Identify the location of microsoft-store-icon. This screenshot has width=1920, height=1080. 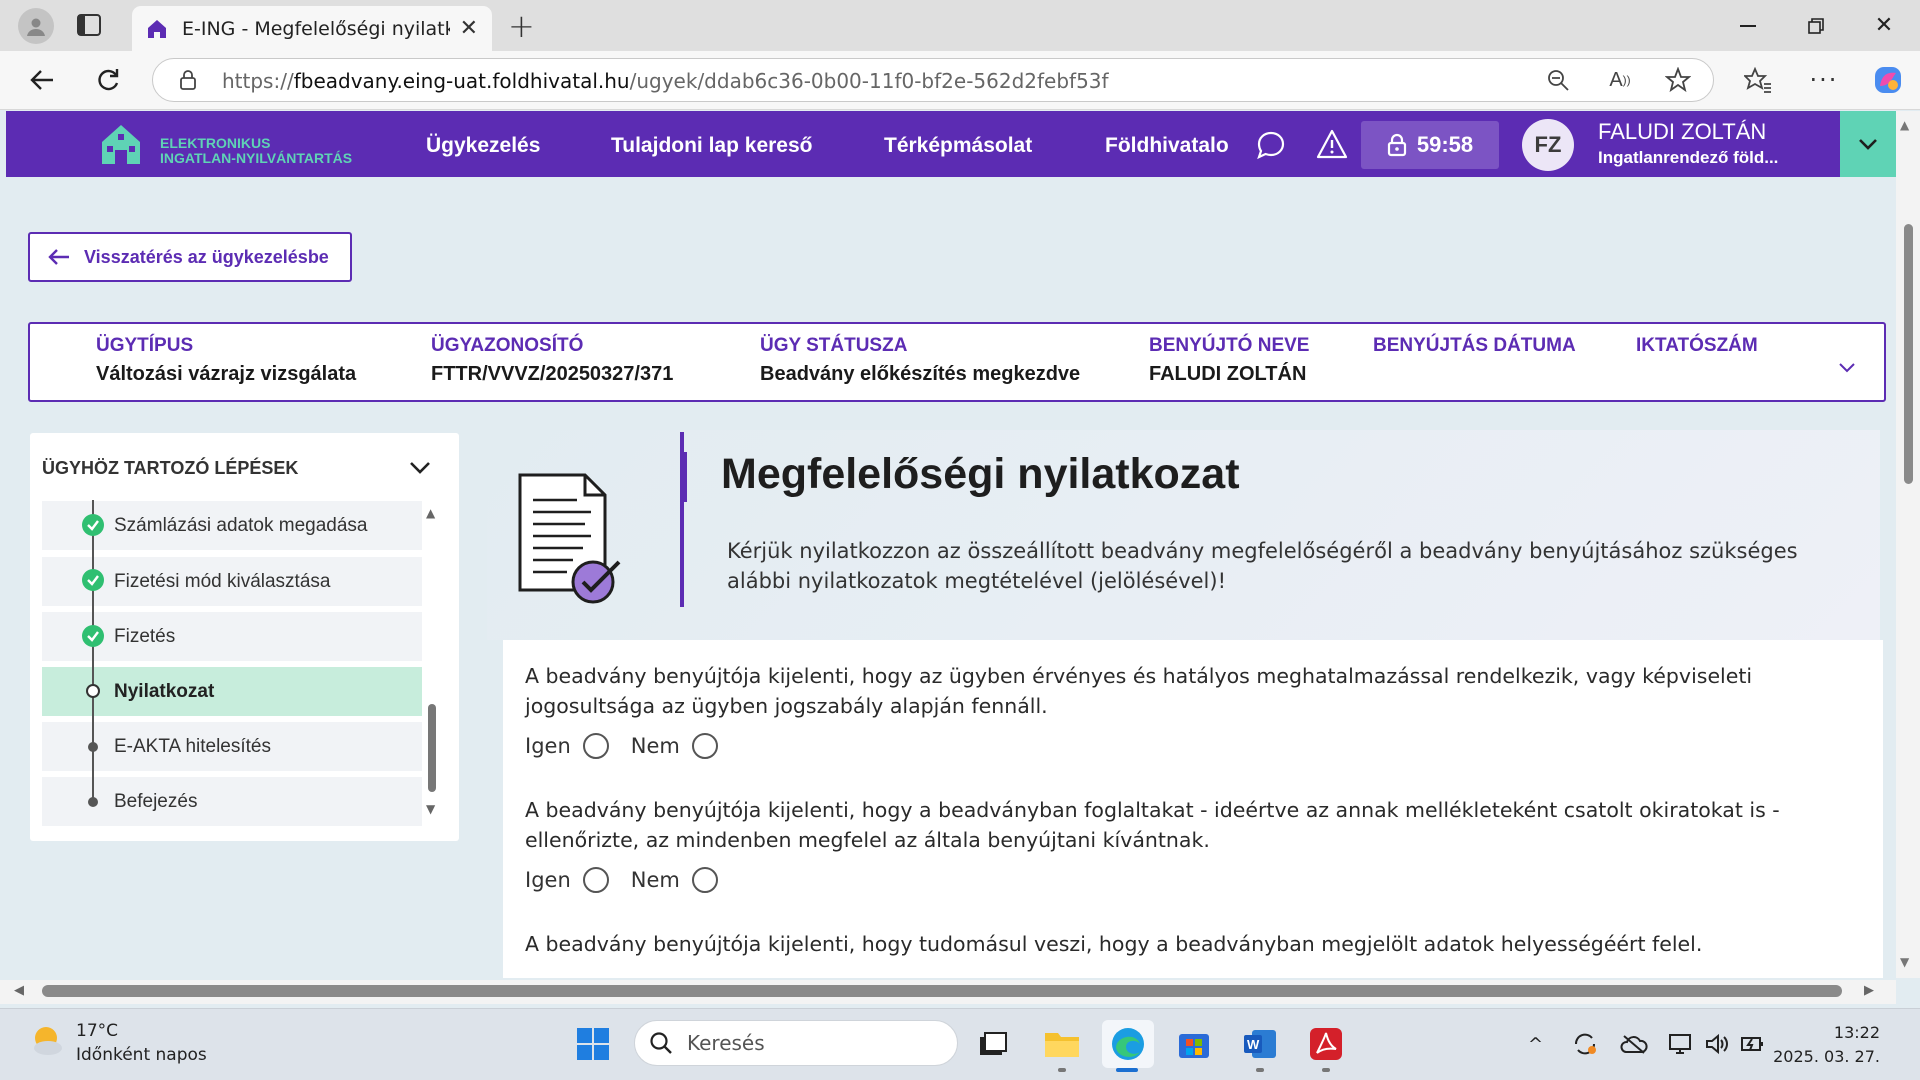
(1194, 1044).